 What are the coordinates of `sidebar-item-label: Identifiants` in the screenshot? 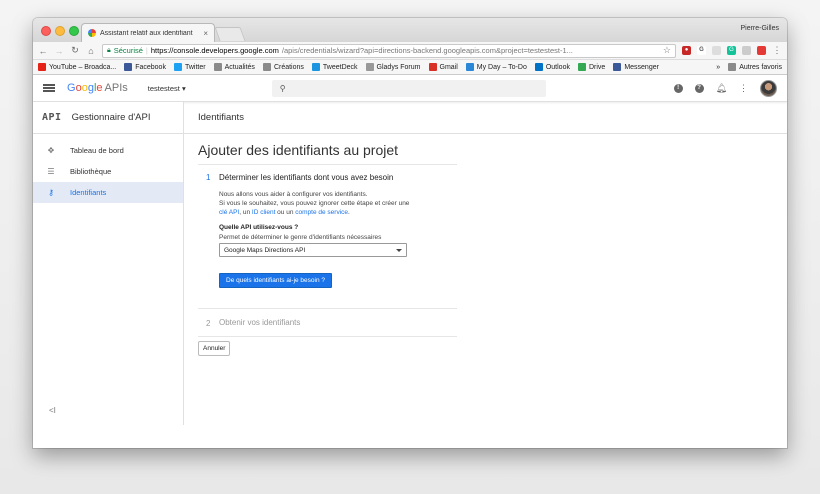 It's located at (88, 192).